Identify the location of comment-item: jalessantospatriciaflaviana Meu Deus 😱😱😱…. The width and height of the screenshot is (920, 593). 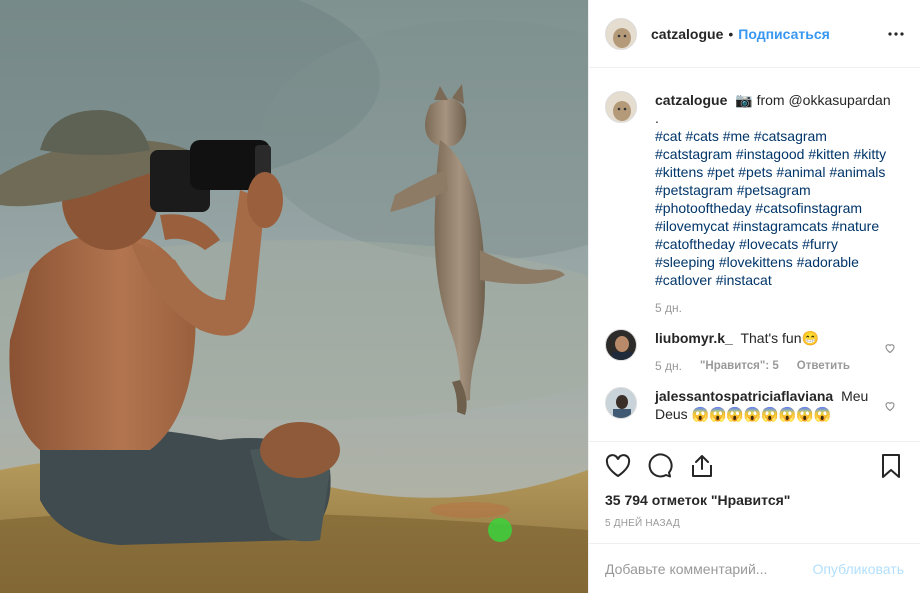
(754, 405).